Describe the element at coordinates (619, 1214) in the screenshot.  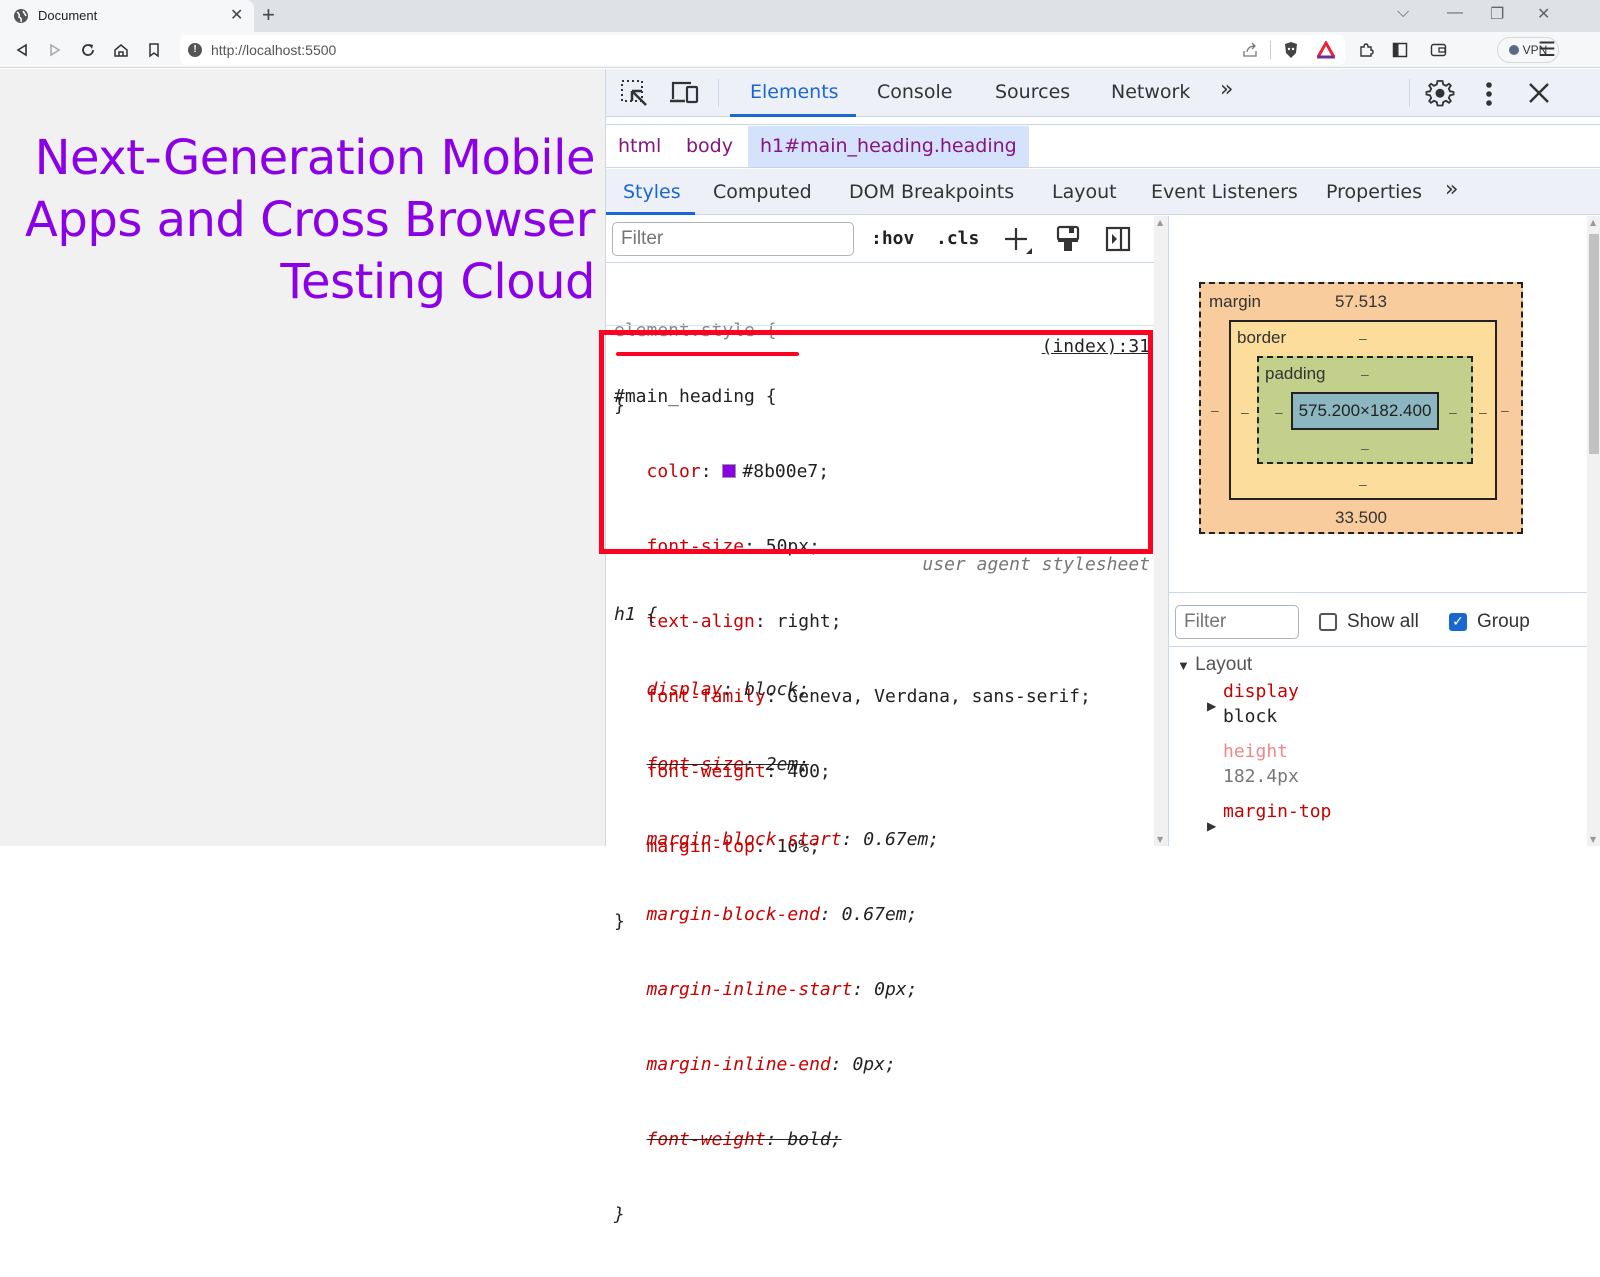
I see `rule-close-brace: }` at that location.